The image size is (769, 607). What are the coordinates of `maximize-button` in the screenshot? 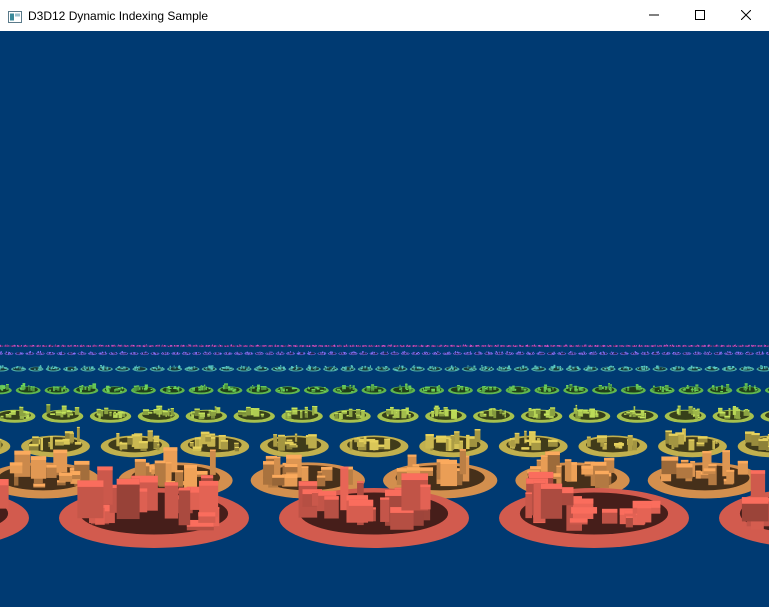 It's located at (700, 15).